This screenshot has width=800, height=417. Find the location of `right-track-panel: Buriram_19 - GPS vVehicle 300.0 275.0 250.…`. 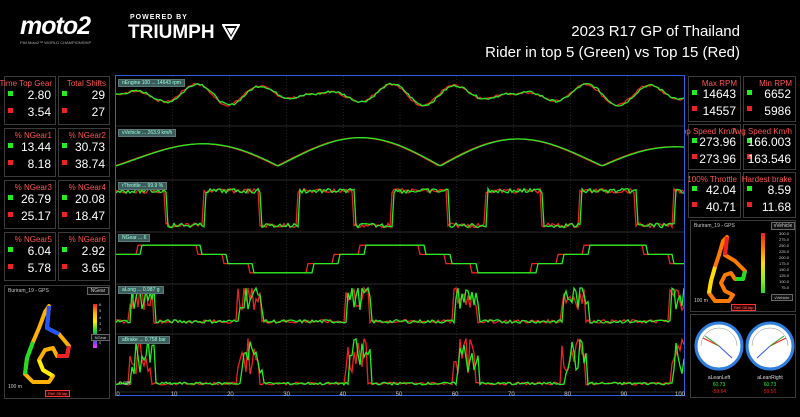

right-track-panel: Buriram_19 - GPS vVehicle 300.0 275.0 250.… is located at coordinates (743, 266).